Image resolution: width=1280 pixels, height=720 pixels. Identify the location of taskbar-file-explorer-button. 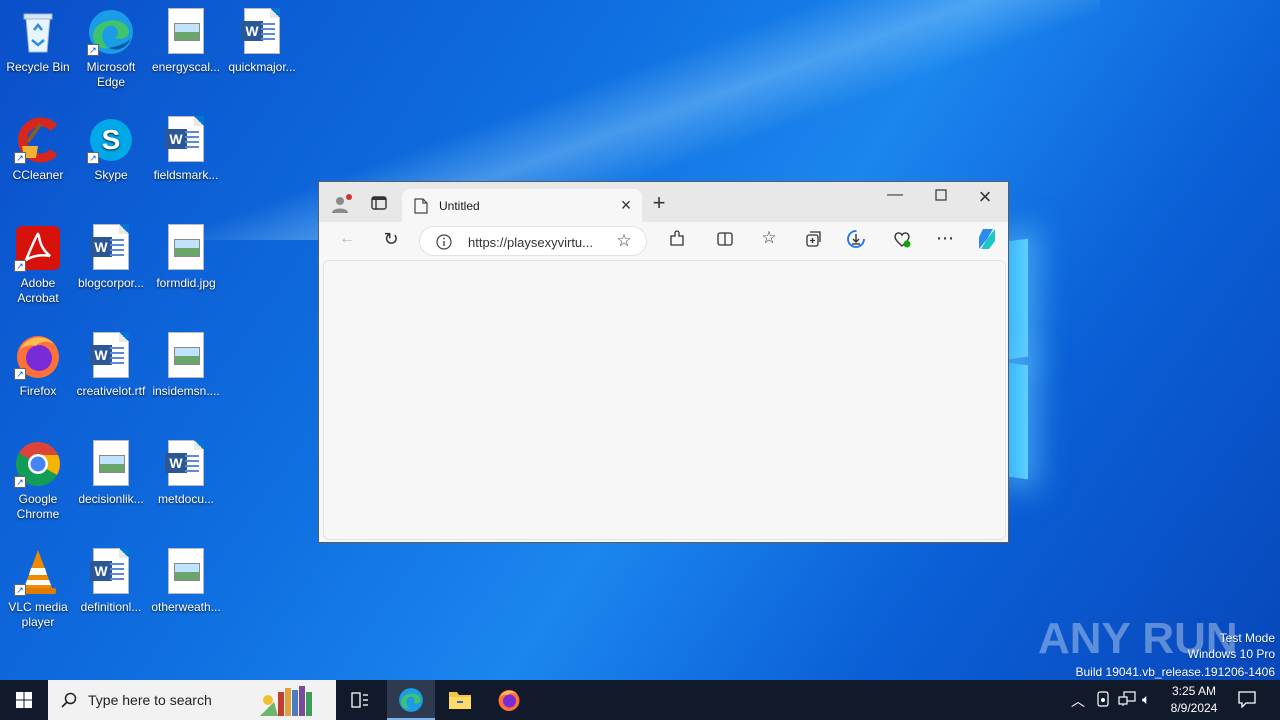
(460, 700).